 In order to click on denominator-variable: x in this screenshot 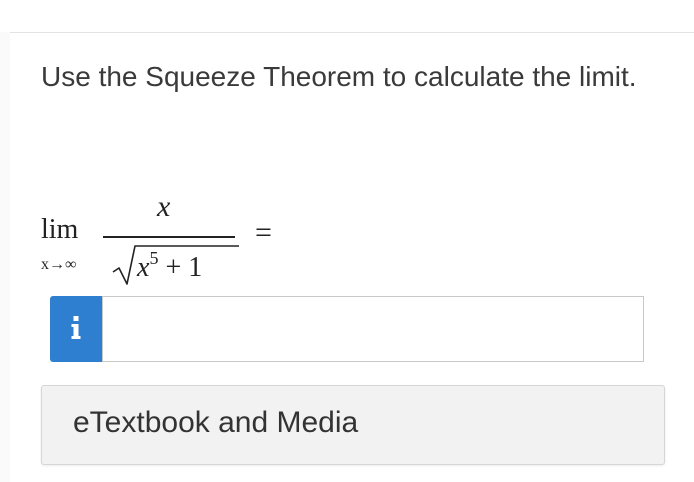, I will do `click(143, 267)`.